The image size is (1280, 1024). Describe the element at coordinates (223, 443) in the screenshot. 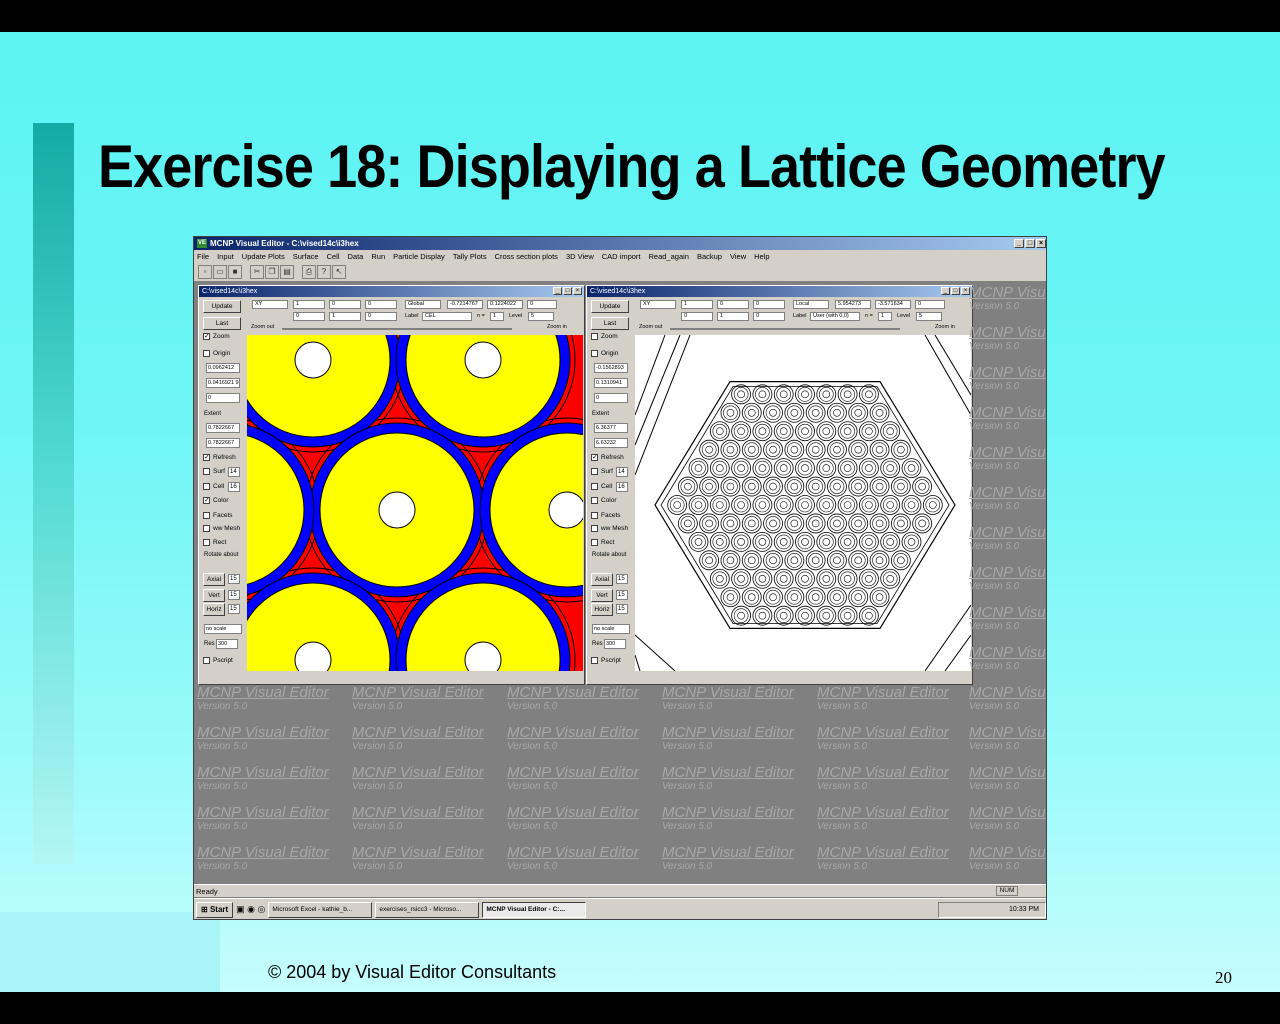

I see `left-extent-y: 0.7822667` at that location.